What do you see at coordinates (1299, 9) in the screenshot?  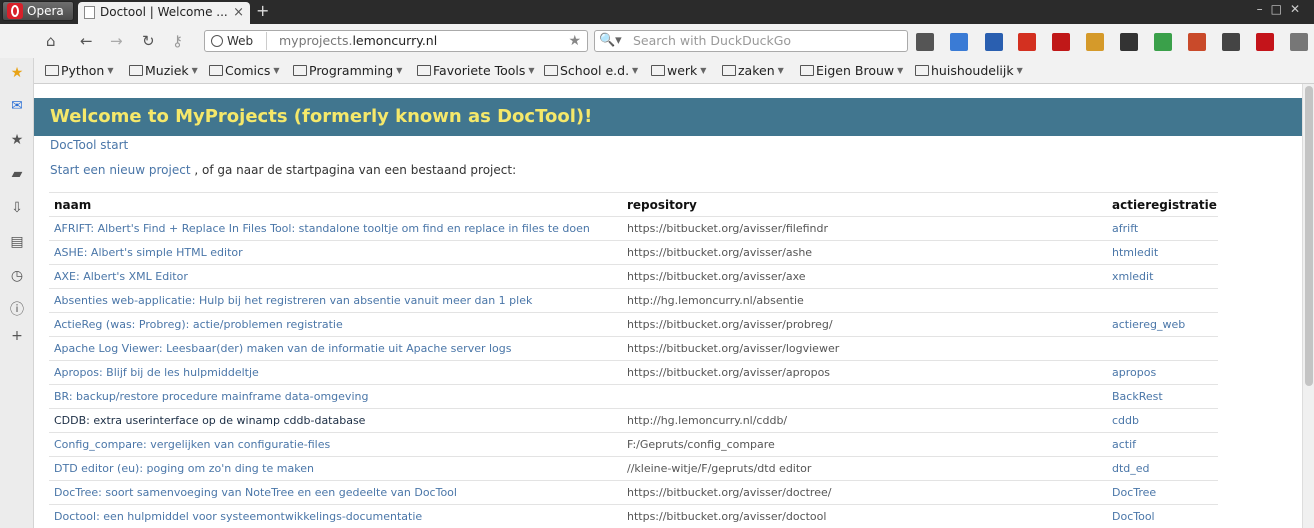 I see `close-window-icon: ✕` at bounding box center [1299, 9].